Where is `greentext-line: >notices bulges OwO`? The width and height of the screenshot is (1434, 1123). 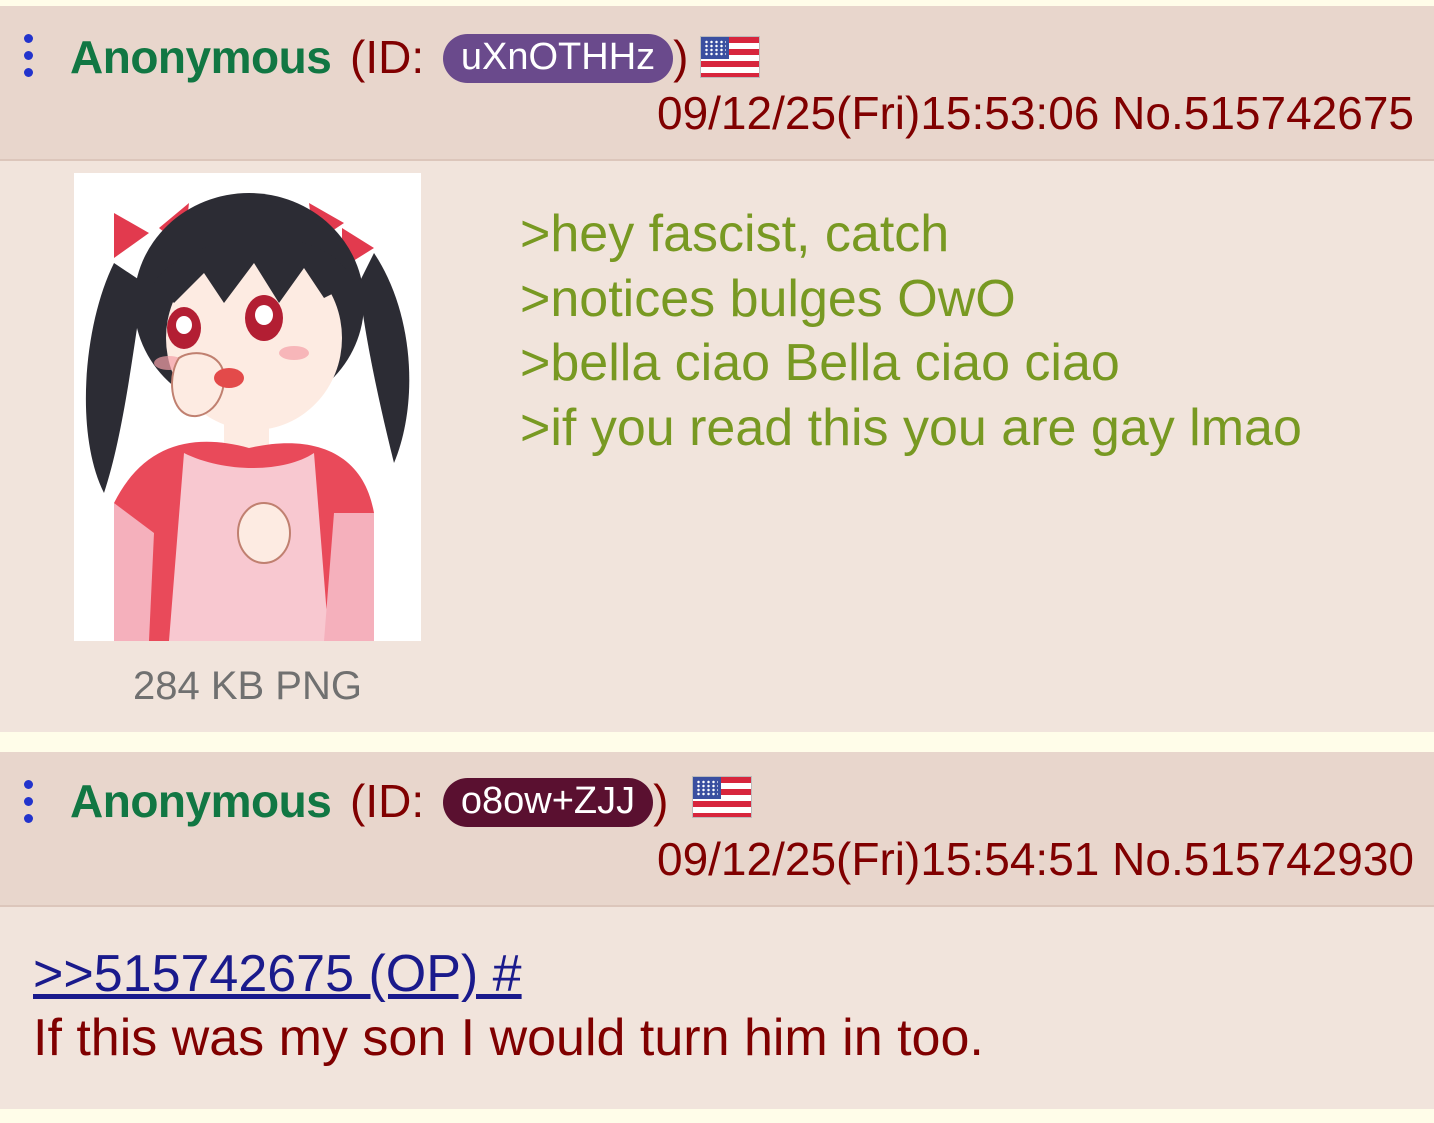
greentext-line: >notices bulges OwO is located at coordinates (768, 298).